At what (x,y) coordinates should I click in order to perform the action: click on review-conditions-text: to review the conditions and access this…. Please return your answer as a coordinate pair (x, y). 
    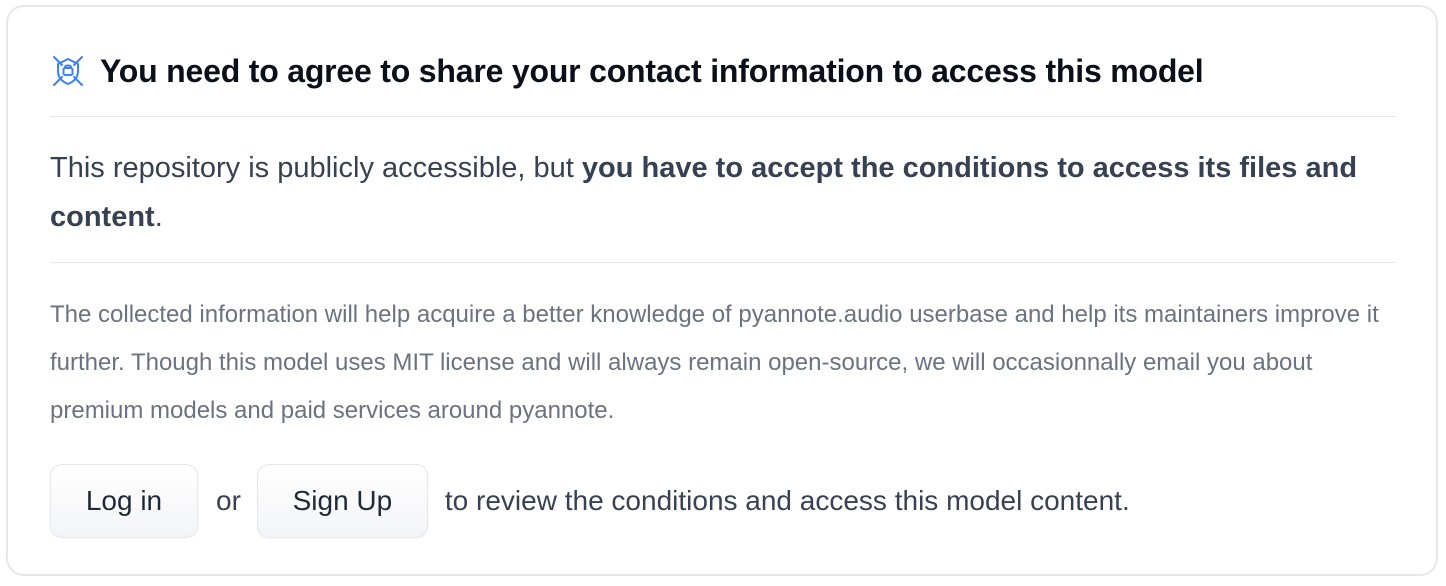
    Looking at the image, I should click on (787, 500).